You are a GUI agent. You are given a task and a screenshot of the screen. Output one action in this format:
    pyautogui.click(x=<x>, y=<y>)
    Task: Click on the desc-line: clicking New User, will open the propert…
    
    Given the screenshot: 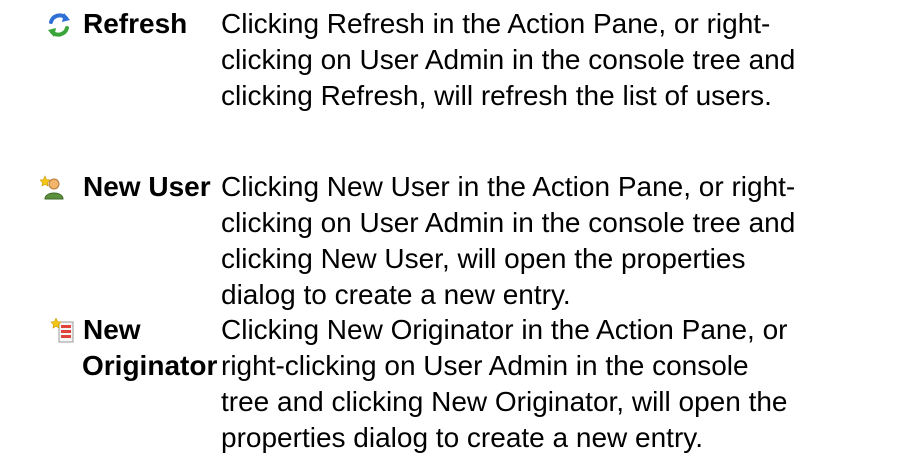 What is the action you would take?
    pyautogui.click(x=483, y=258)
    